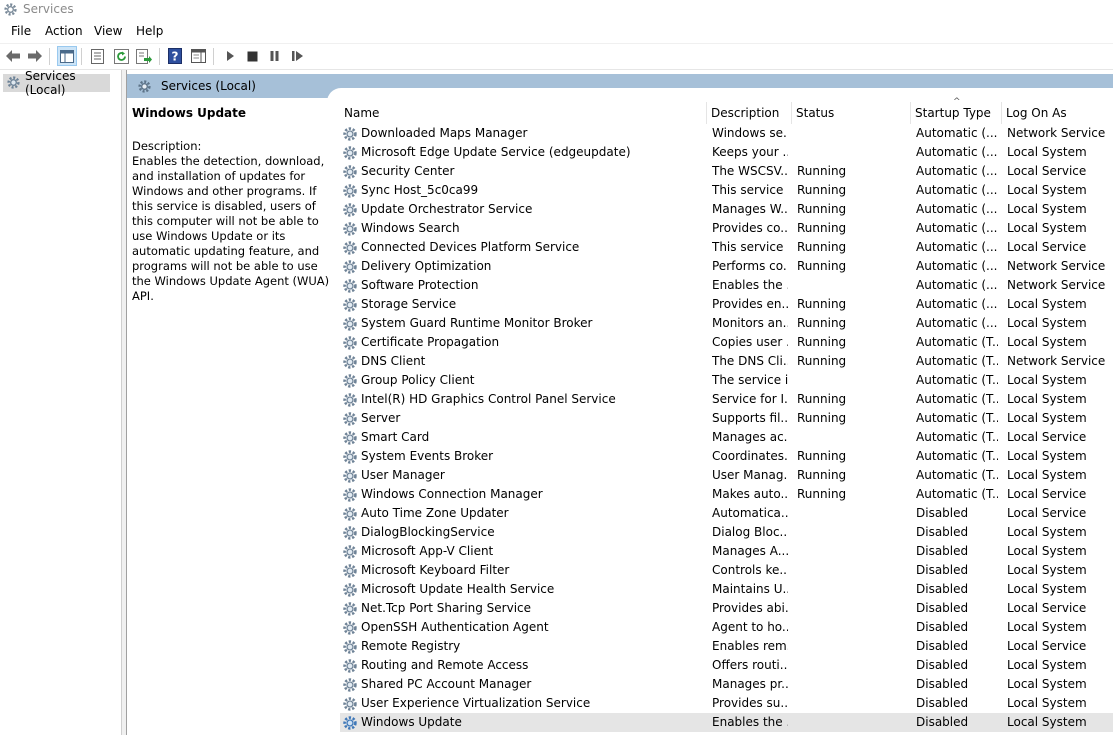 This screenshot has width=1113, height=735. What do you see at coordinates (198, 56) in the screenshot?
I see `show-action-pane-icon` at bounding box center [198, 56].